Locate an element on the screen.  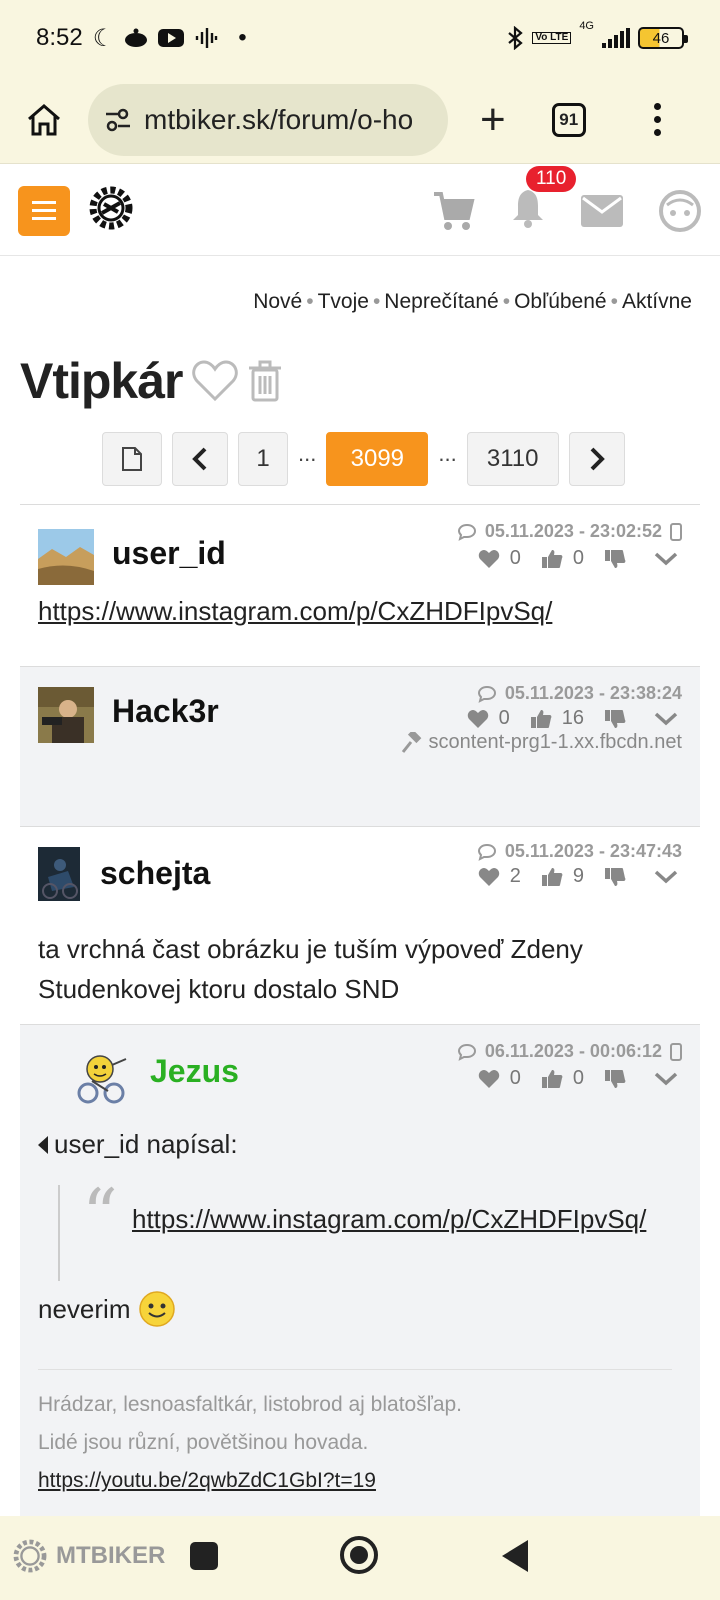
post-date: 05.11.2023 - 23:38:24 is located at coordinates (593, 693).